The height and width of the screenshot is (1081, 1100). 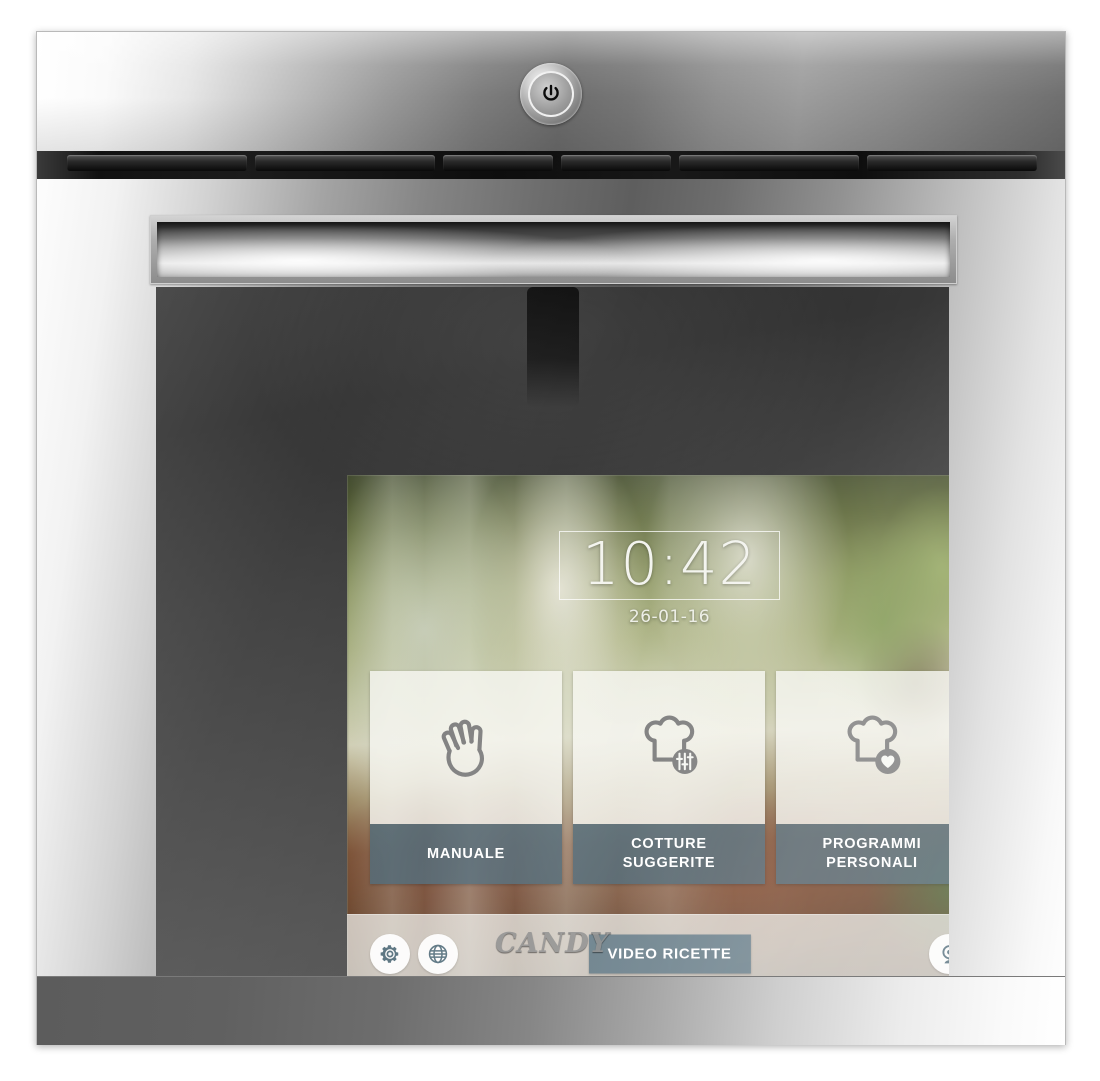 I want to click on tile-programmi-personali: PROGRAMMI PERSONALI, so click(x=862, y=777).